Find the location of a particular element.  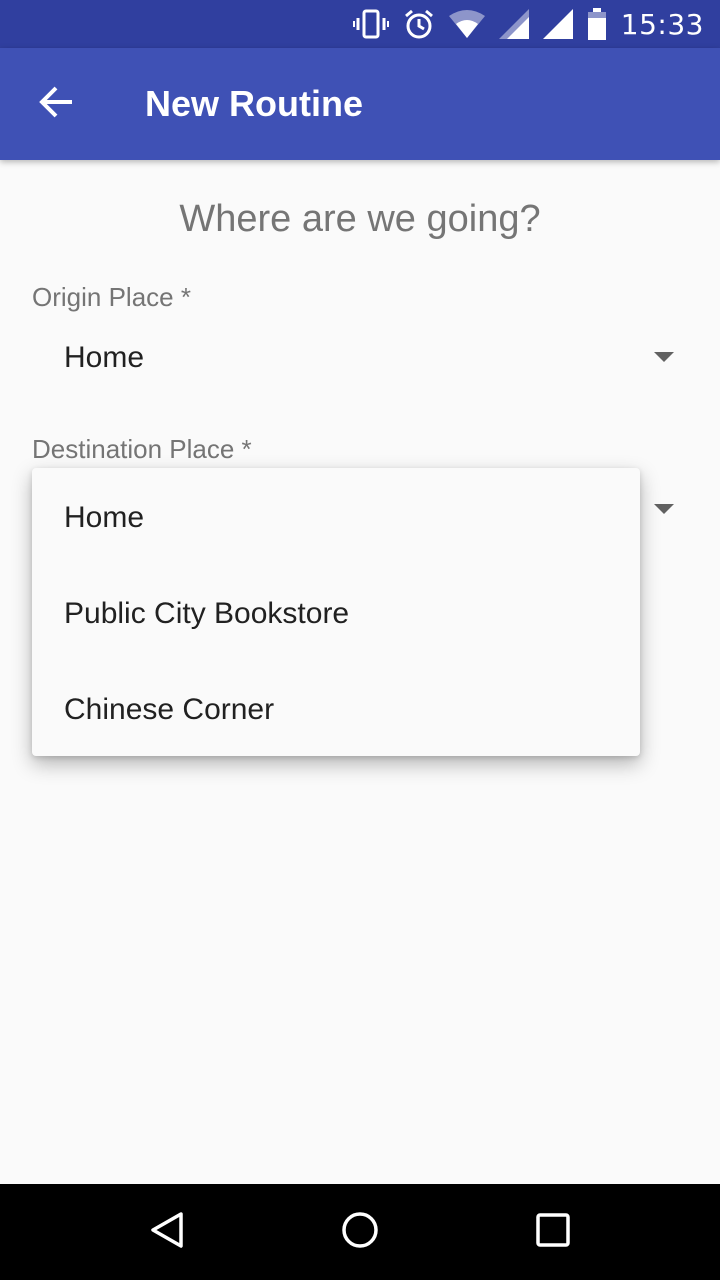

origin-value: Home is located at coordinates (104, 357).